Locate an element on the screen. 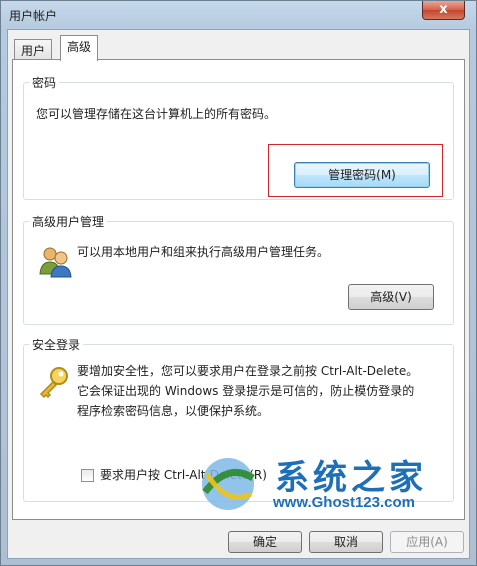 Image resolution: width=477 pixels, height=566 pixels. title-bar: 用户帐户 x is located at coordinates (238, 15).